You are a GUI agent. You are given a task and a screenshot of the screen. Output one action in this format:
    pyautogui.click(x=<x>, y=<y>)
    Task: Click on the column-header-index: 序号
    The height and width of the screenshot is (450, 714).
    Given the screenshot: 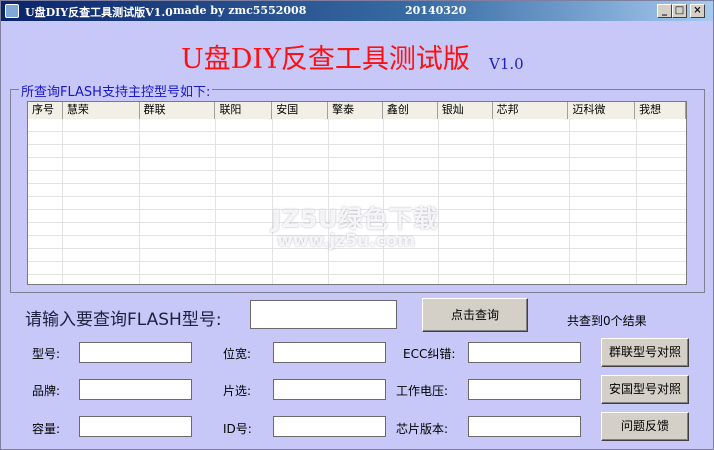 What is the action you would take?
    pyautogui.click(x=45, y=110)
    